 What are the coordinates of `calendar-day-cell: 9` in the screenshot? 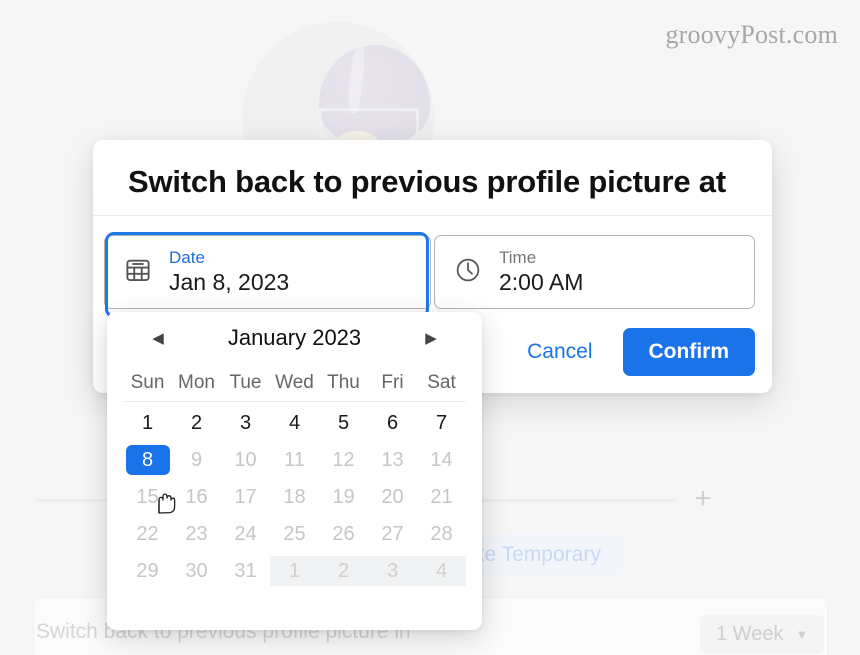 It's located at (196, 459).